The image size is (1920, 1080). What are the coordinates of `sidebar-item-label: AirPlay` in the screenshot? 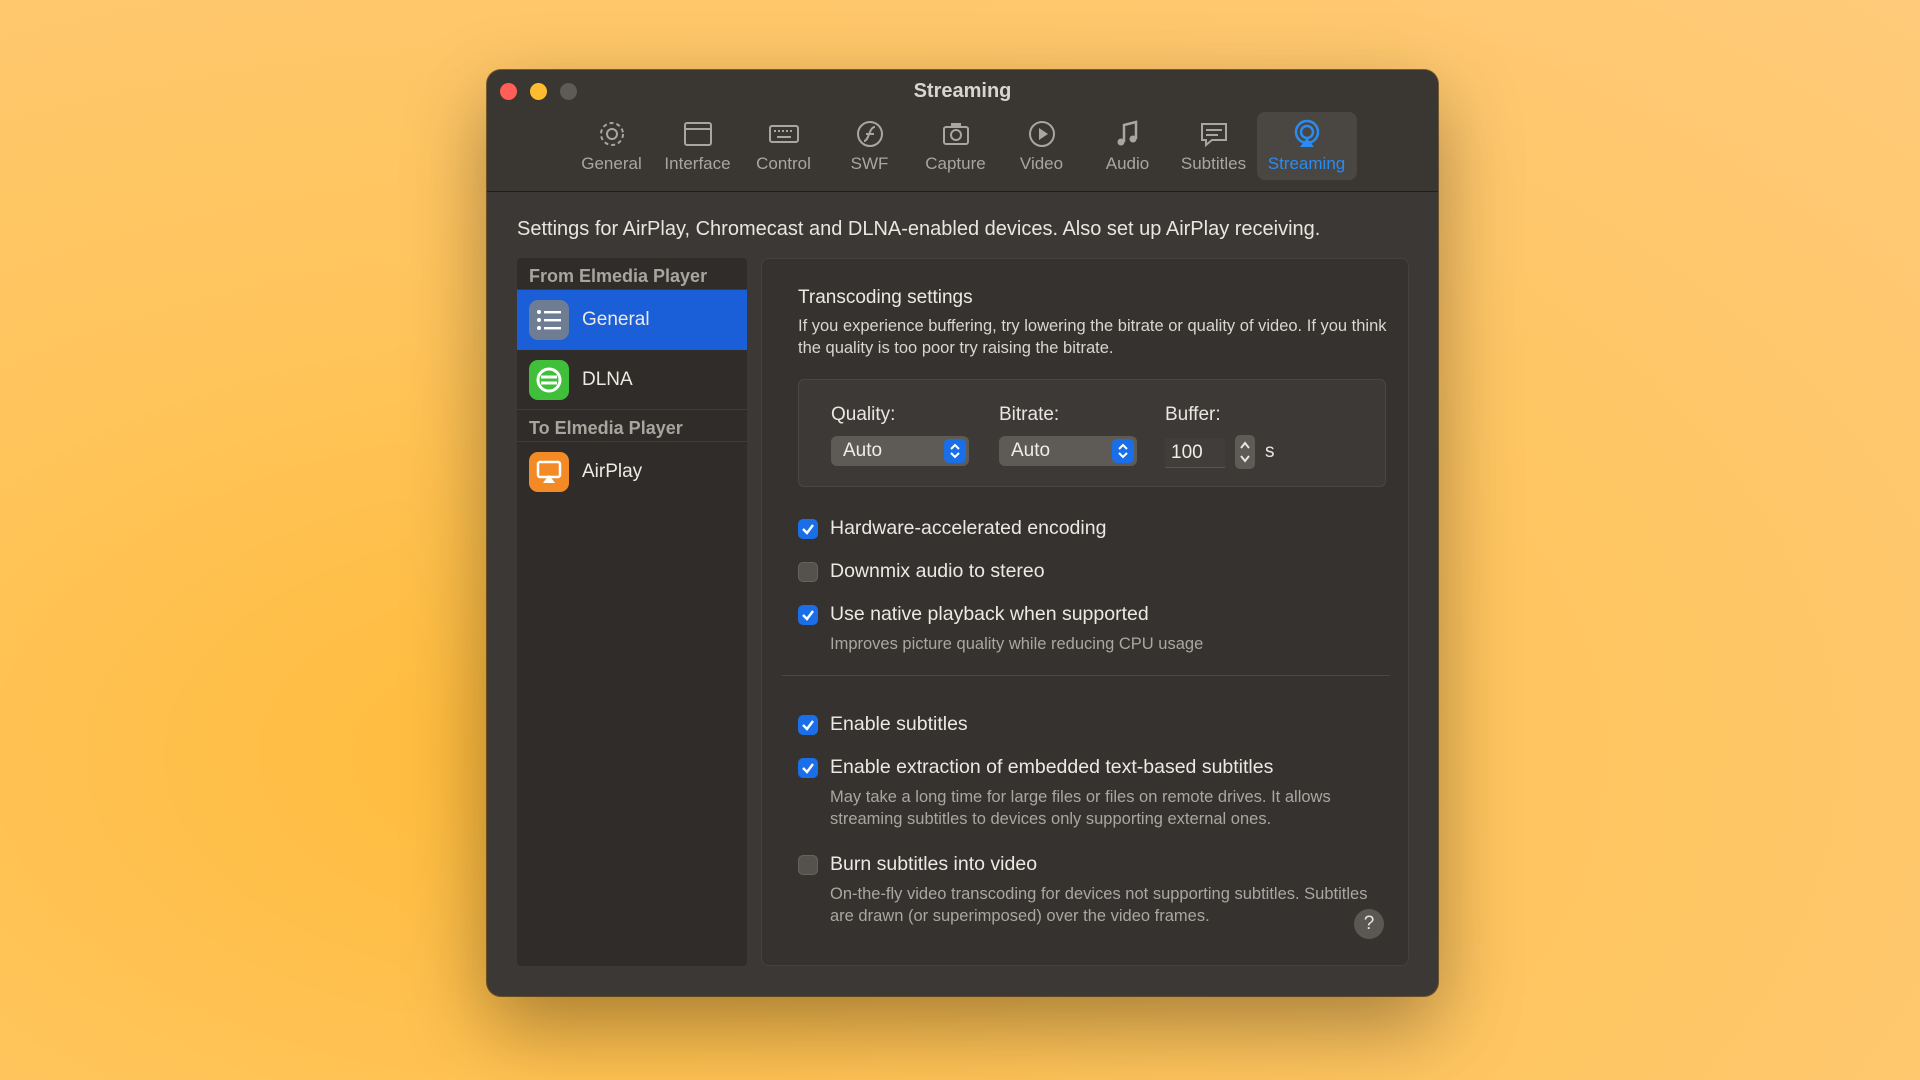 It's located at (612, 471).